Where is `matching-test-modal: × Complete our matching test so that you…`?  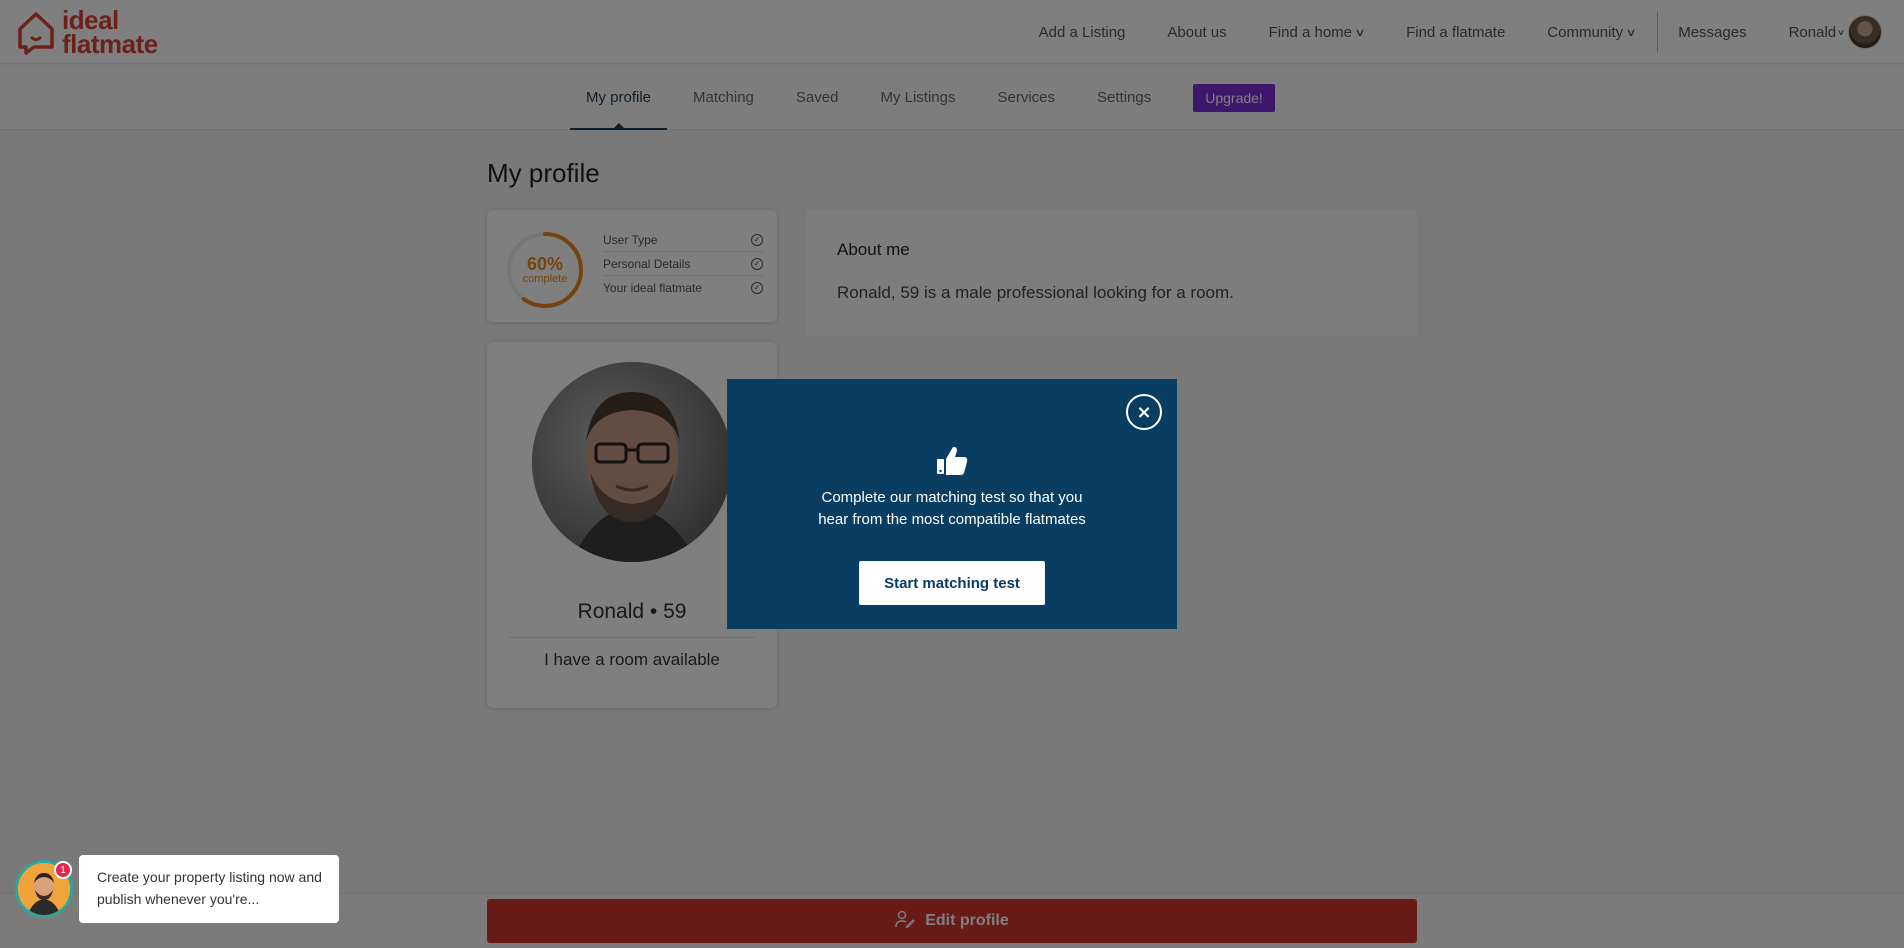
matching-test-modal: × Complete our matching test so that you… is located at coordinates (952, 504).